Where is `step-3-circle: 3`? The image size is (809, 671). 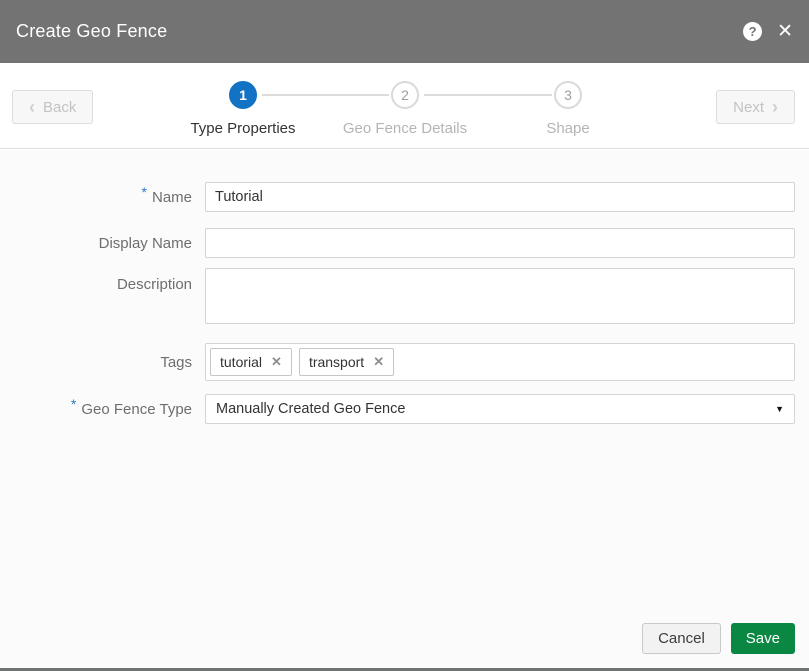
step-3-circle: 3 is located at coordinates (568, 95).